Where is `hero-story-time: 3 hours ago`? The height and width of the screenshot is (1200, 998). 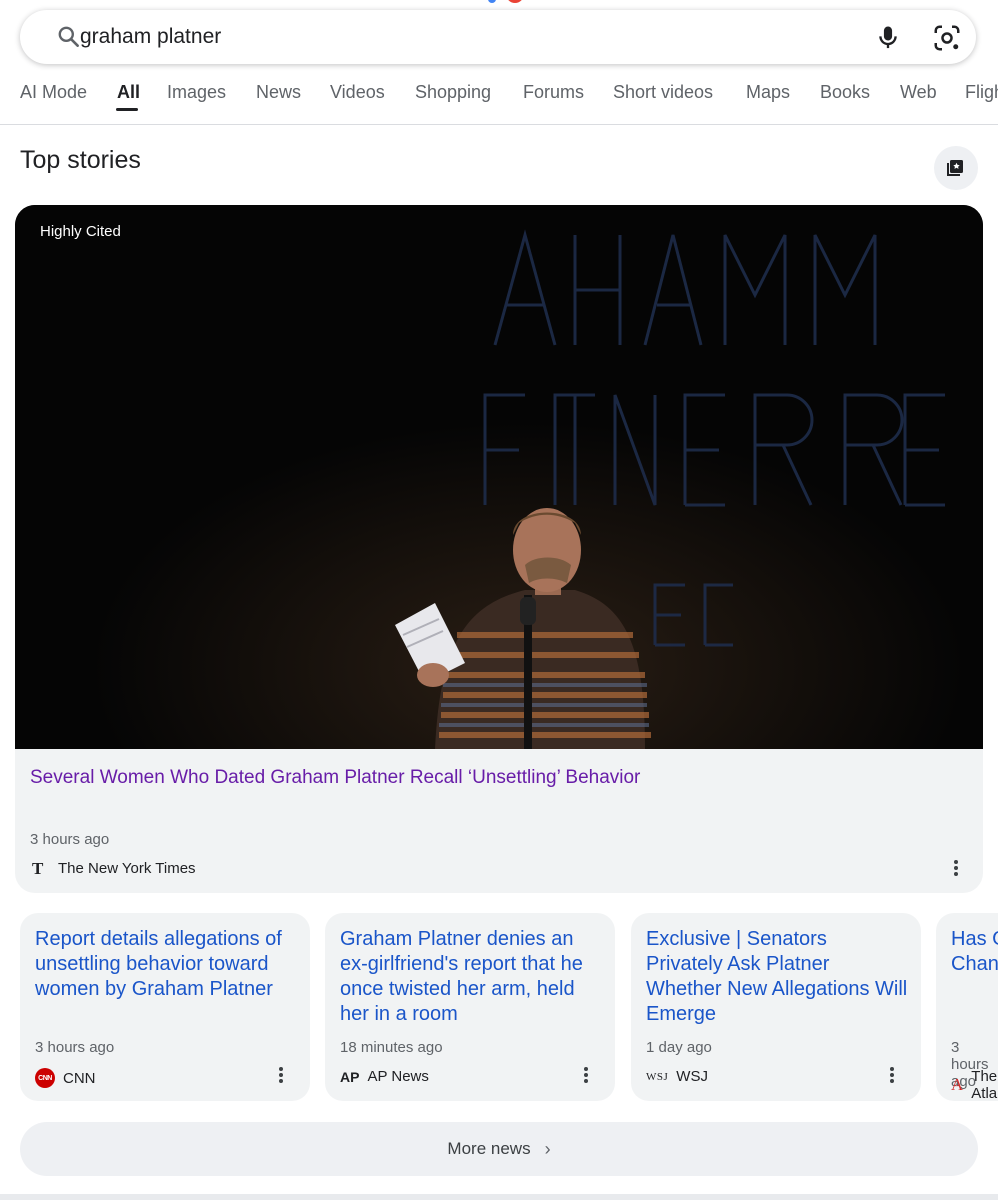 hero-story-time: 3 hours ago is located at coordinates (70, 839).